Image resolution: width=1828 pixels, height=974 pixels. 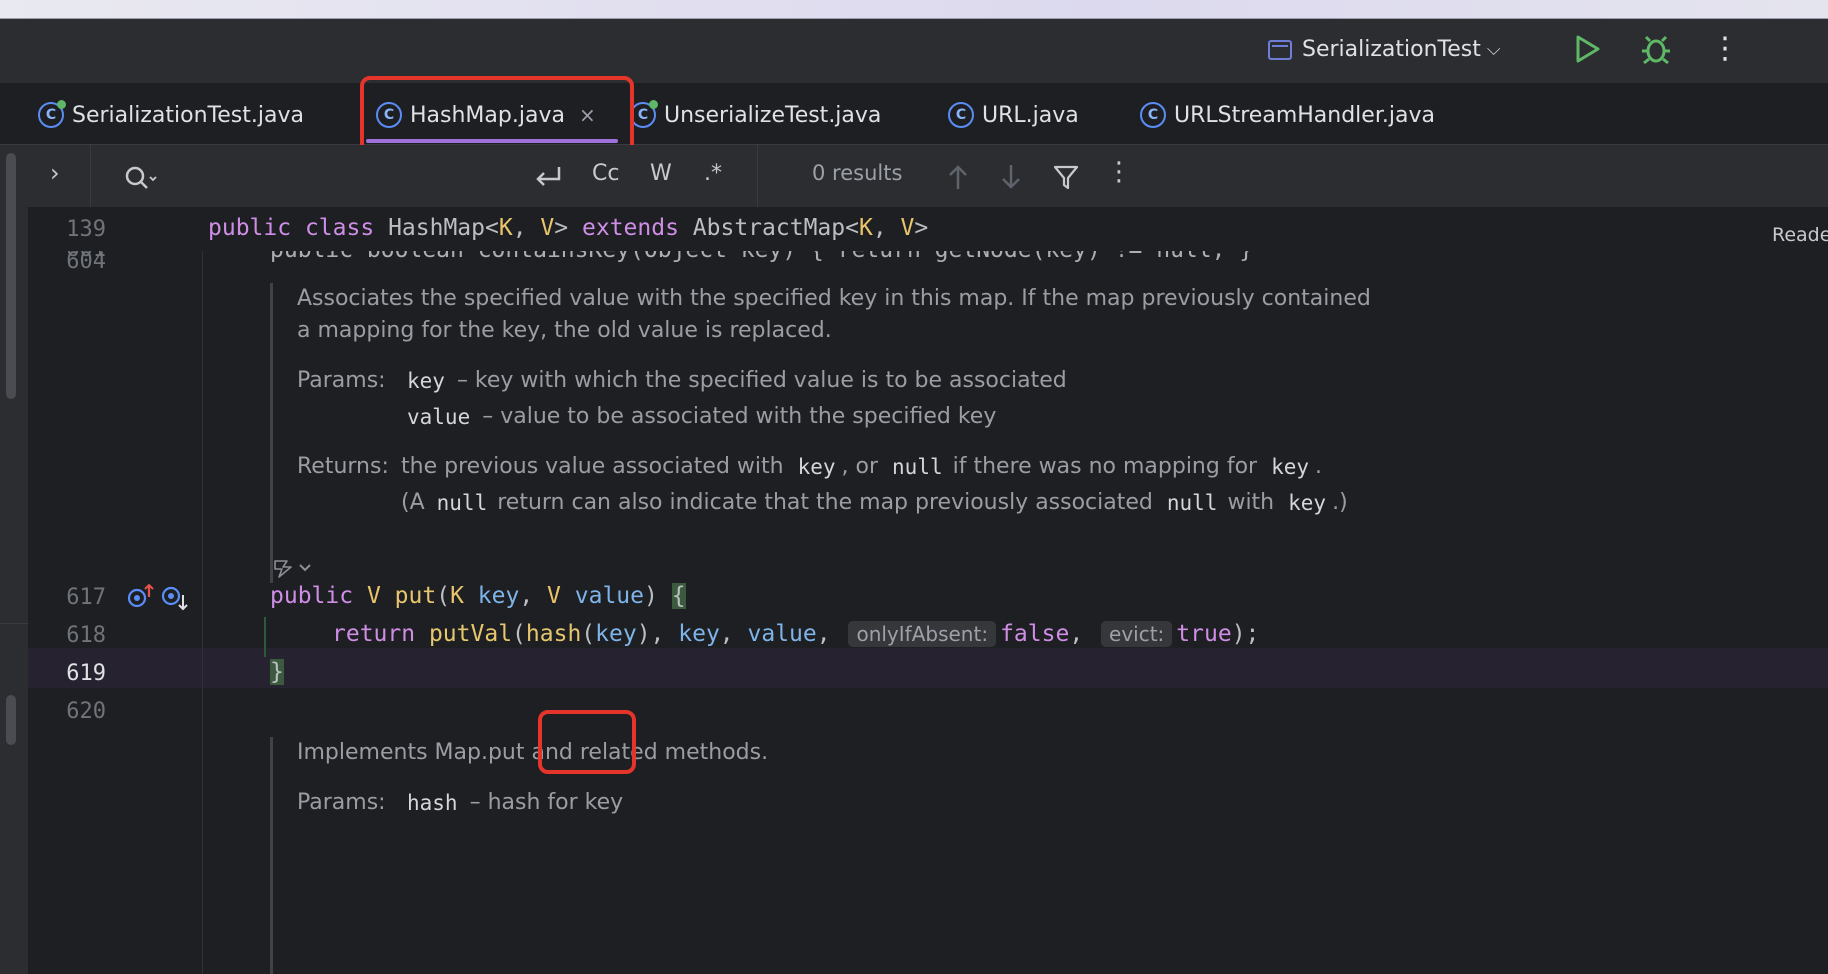 I want to click on previous-occurrence-icon, so click(x=958, y=177).